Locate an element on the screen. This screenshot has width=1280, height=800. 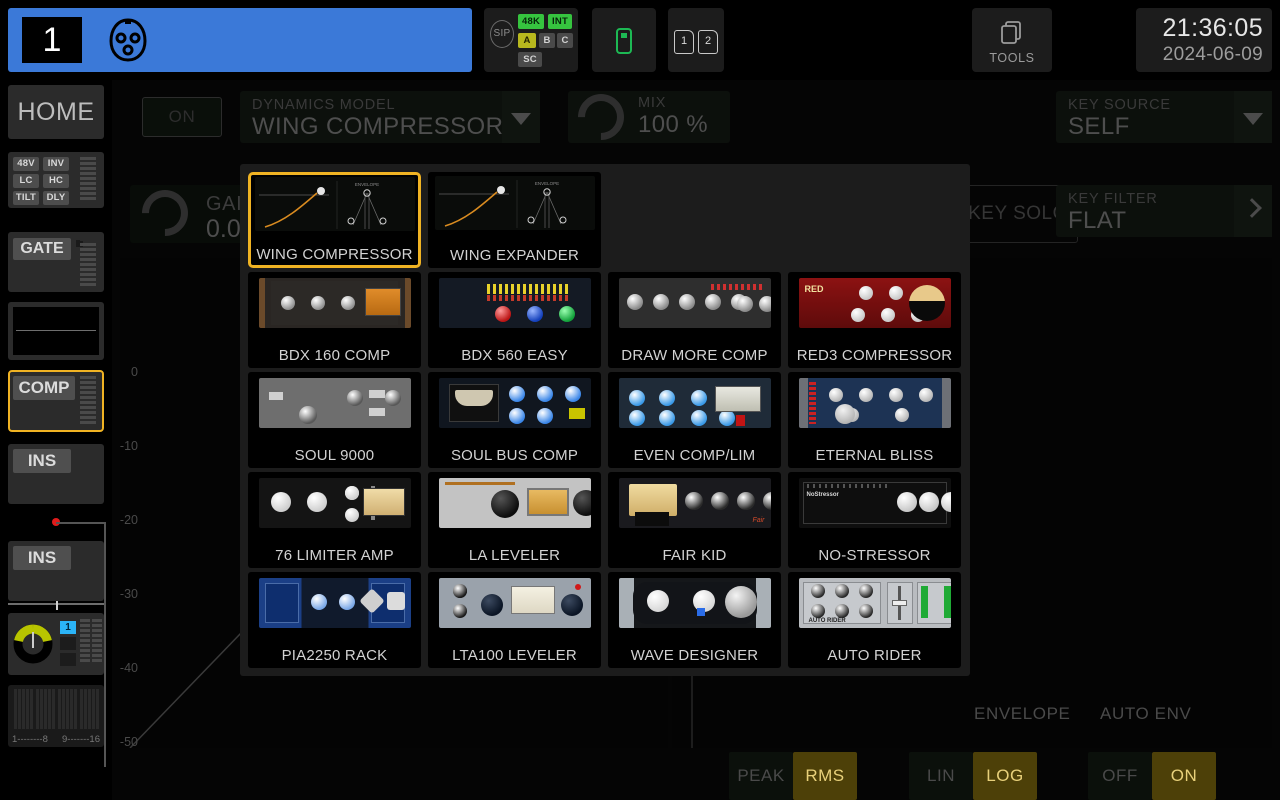
model-tile: BDX 560 EASY is located at coordinates (514, 320).